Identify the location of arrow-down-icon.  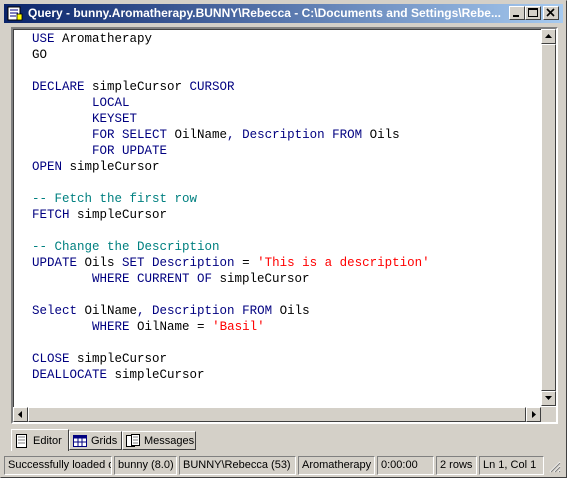
(548, 398).